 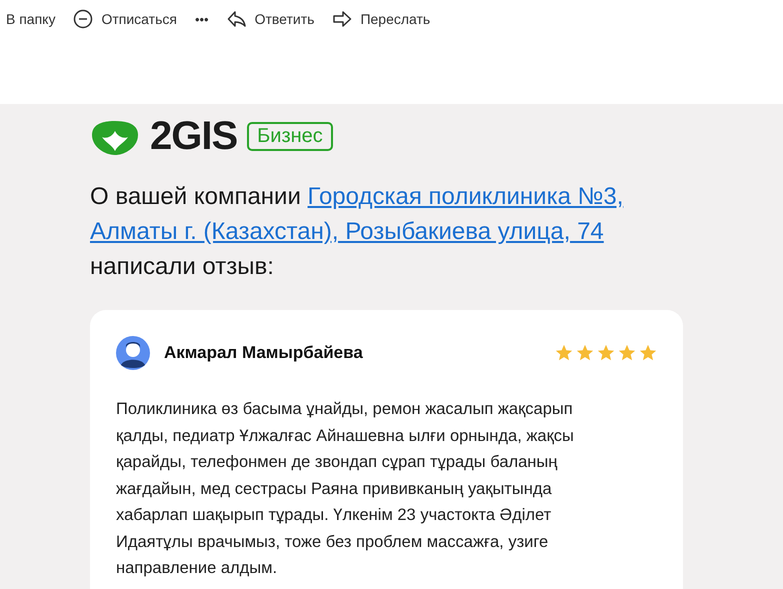 I want to click on more-button: •••, so click(x=201, y=19).